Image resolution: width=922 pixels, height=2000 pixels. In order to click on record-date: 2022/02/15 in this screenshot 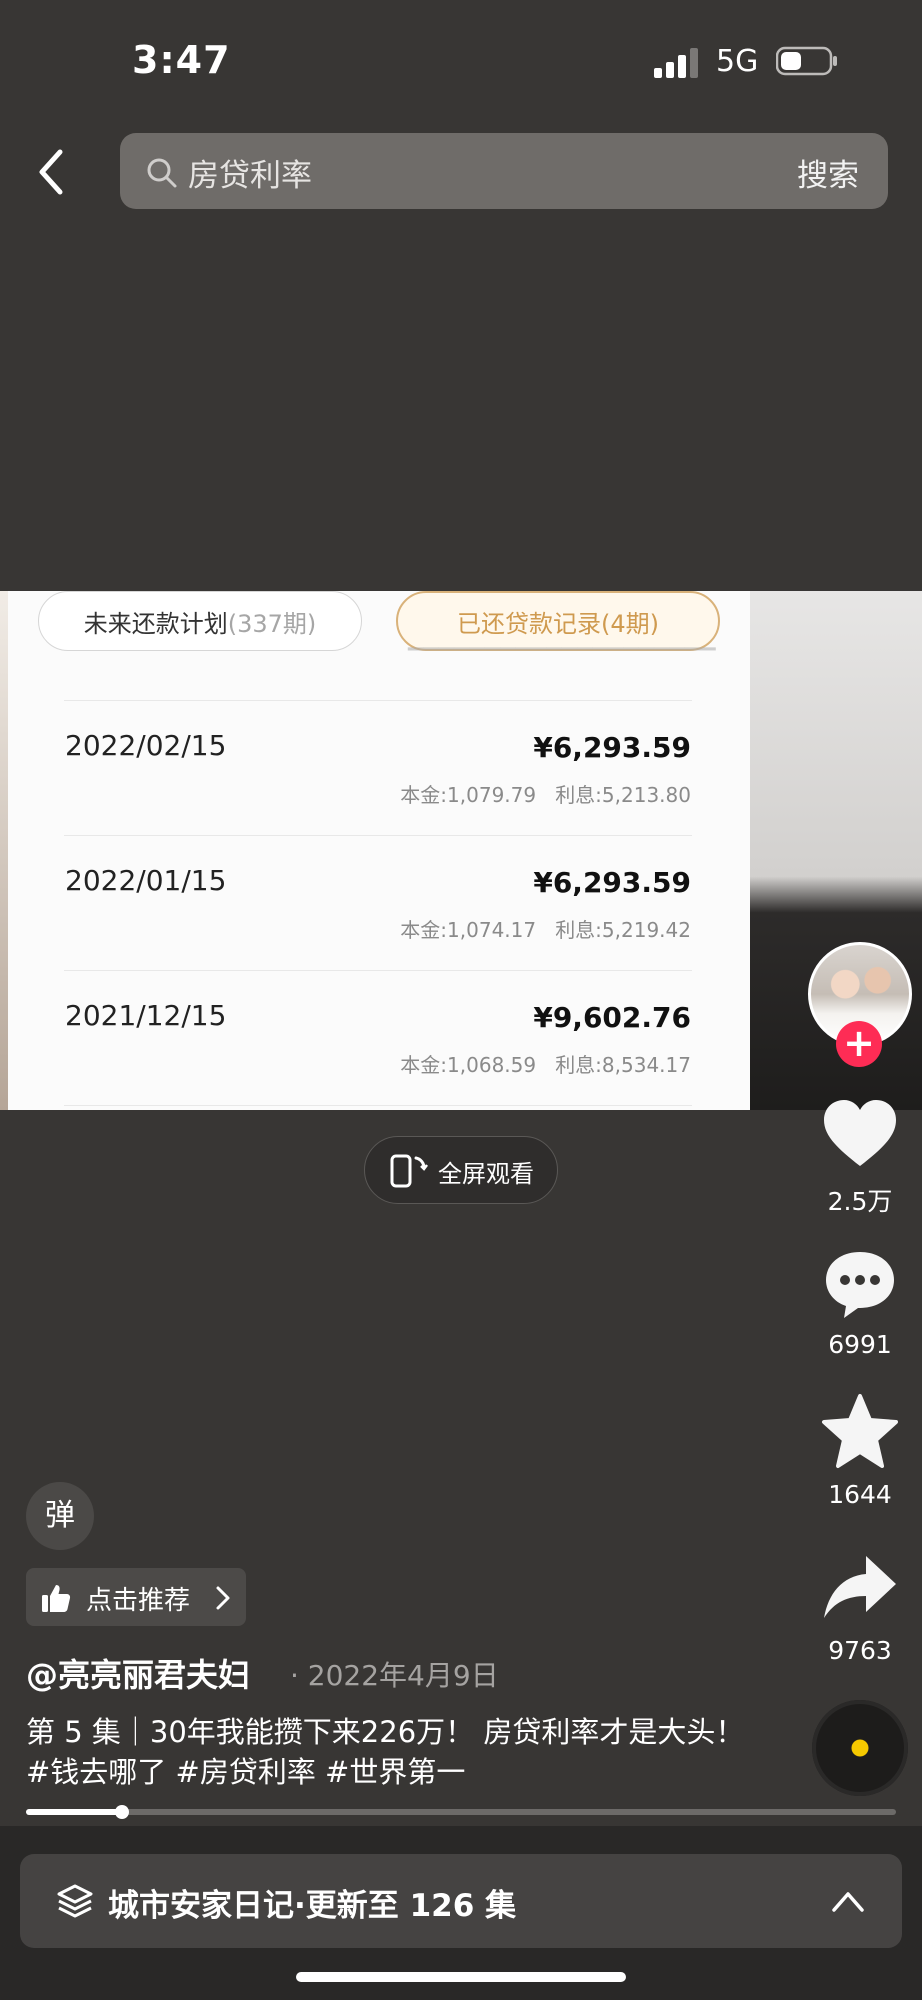, I will do `click(146, 745)`.